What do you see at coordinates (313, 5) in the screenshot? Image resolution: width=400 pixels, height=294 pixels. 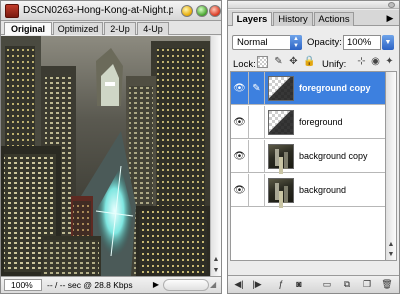 I see `palette-title-bar` at bounding box center [313, 5].